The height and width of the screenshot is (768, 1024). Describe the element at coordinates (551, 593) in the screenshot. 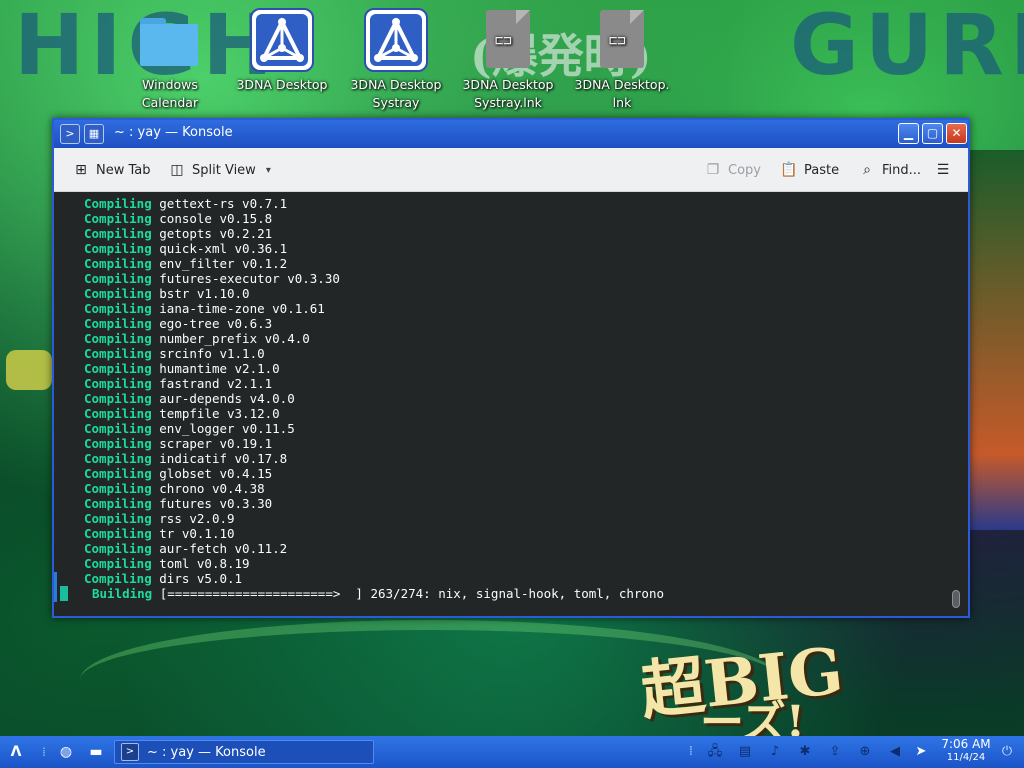

I see `building-crates: nix, signal-hook, toml, chrono` at that location.